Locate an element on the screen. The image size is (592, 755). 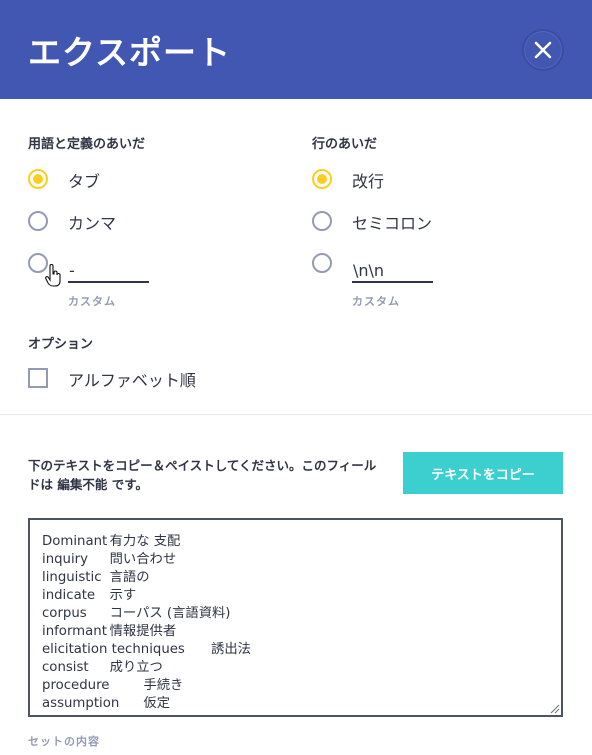
close-icon is located at coordinates (543, 50).